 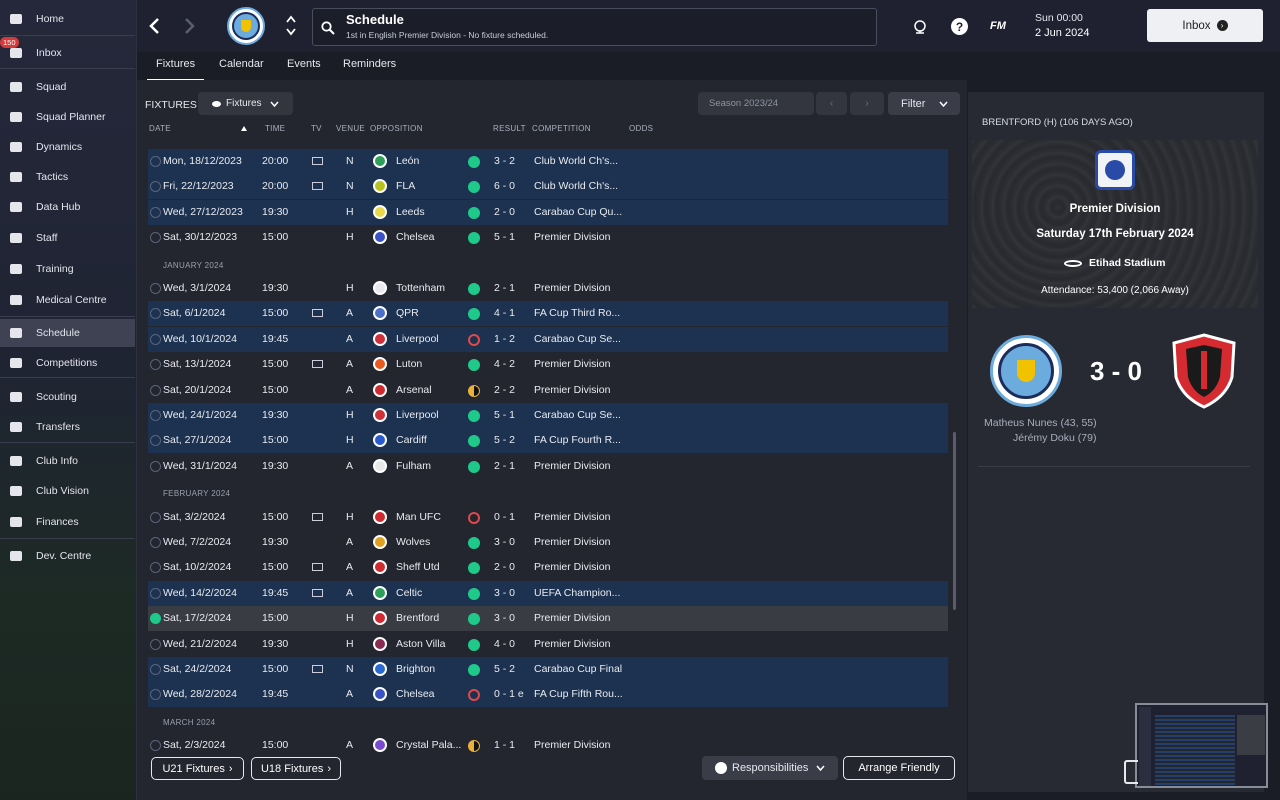 What do you see at coordinates (67, 147) in the screenshot?
I see `sidebar-item-dynamics: Dynamics` at bounding box center [67, 147].